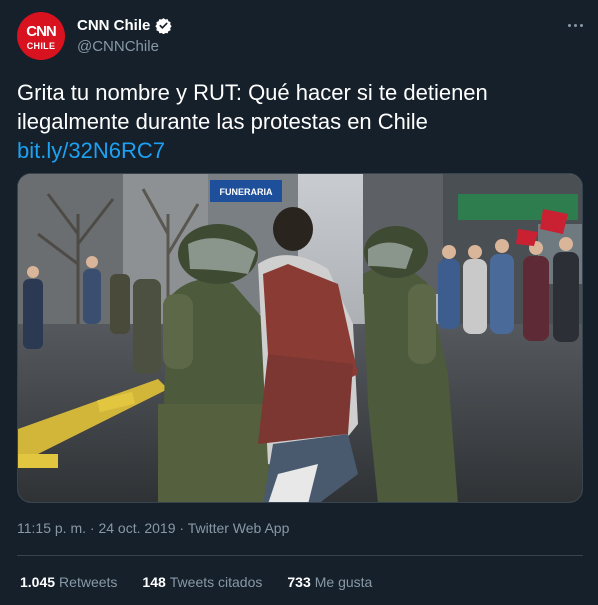 The width and height of the screenshot is (598, 605). What do you see at coordinates (297, 150) in the screenshot?
I see `tweet-link: bit.ly/32N6RC7` at bounding box center [297, 150].